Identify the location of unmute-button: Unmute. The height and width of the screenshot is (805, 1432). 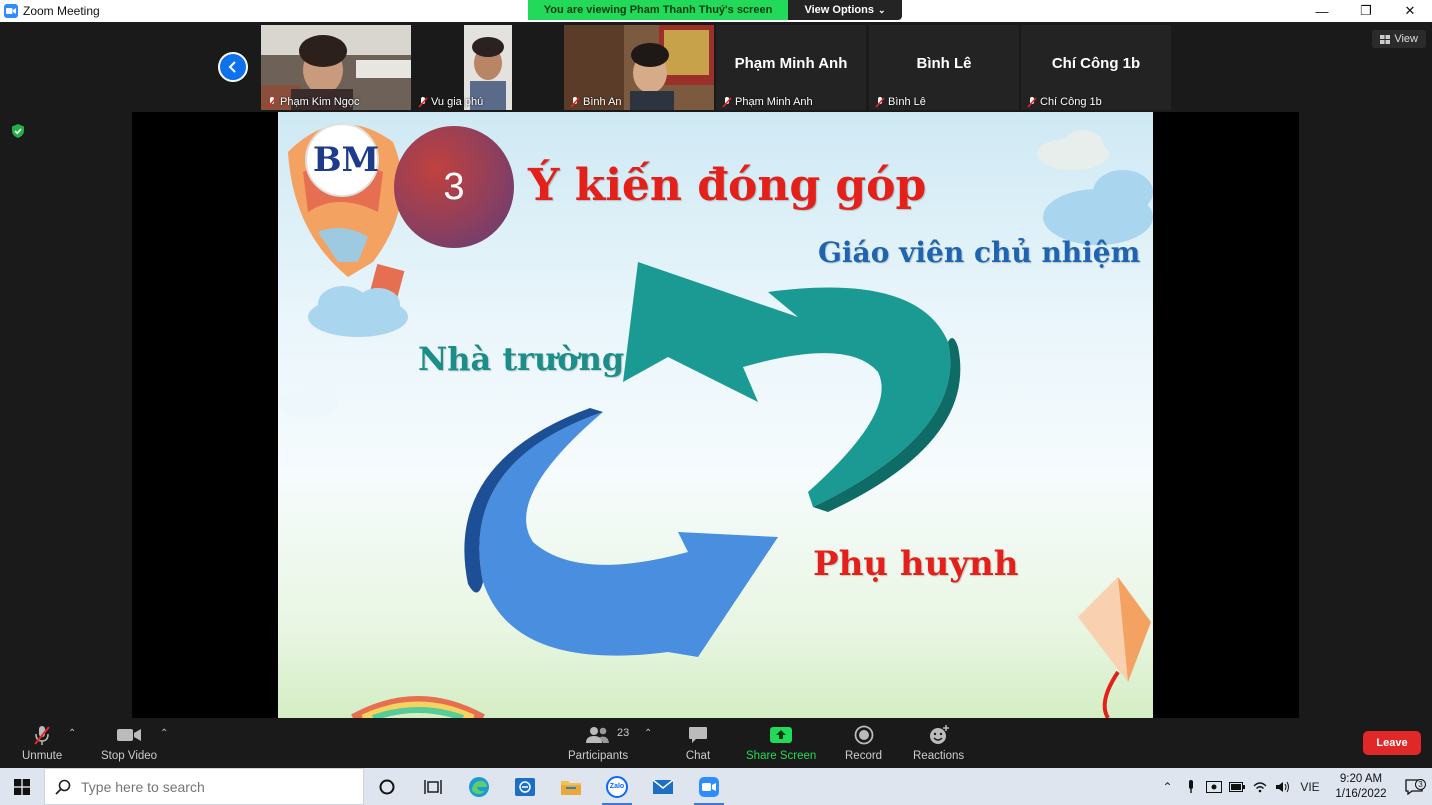
(42, 742).